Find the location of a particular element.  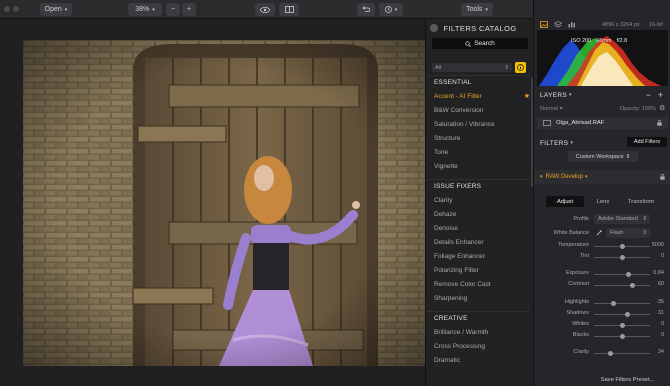

blend-mode-select: Normal ▾ is located at coordinates (565, 109).